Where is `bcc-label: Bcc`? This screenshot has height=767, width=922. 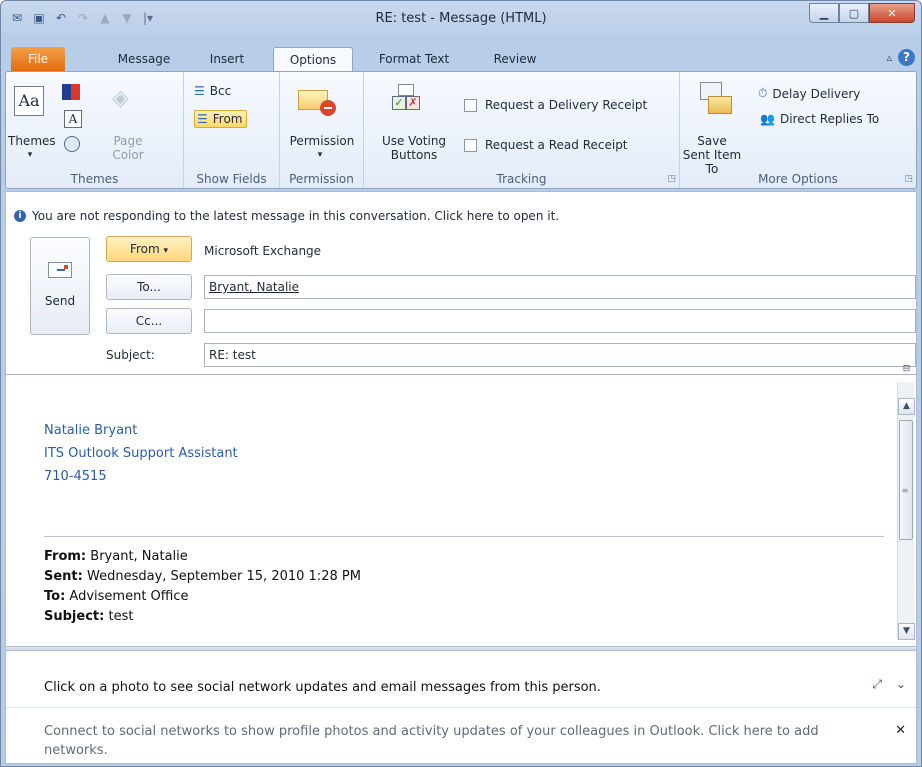
bcc-label: Bcc is located at coordinates (220, 91).